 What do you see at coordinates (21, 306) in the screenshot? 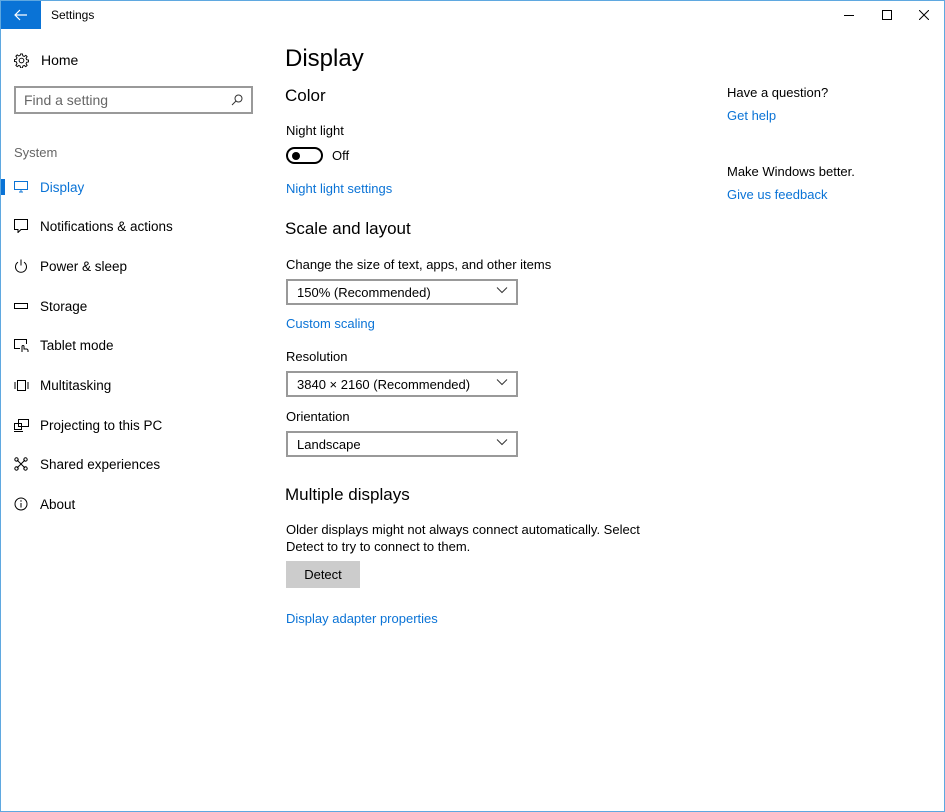
I see `storage-icon` at bounding box center [21, 306].